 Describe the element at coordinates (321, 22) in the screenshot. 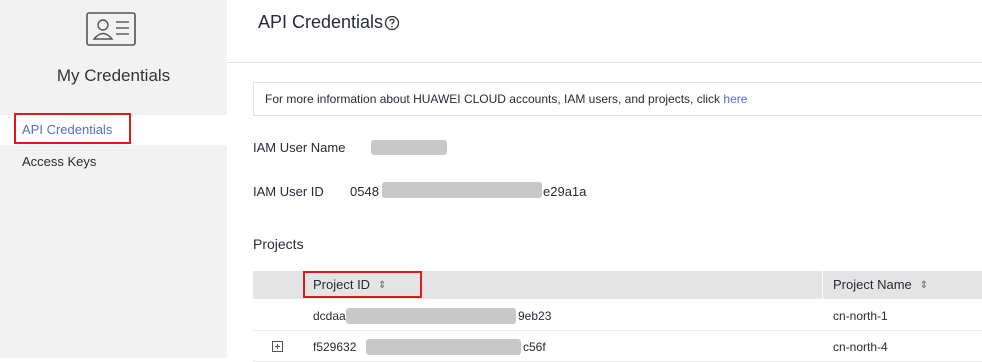

I see `page-title: API Credentials` at that location.